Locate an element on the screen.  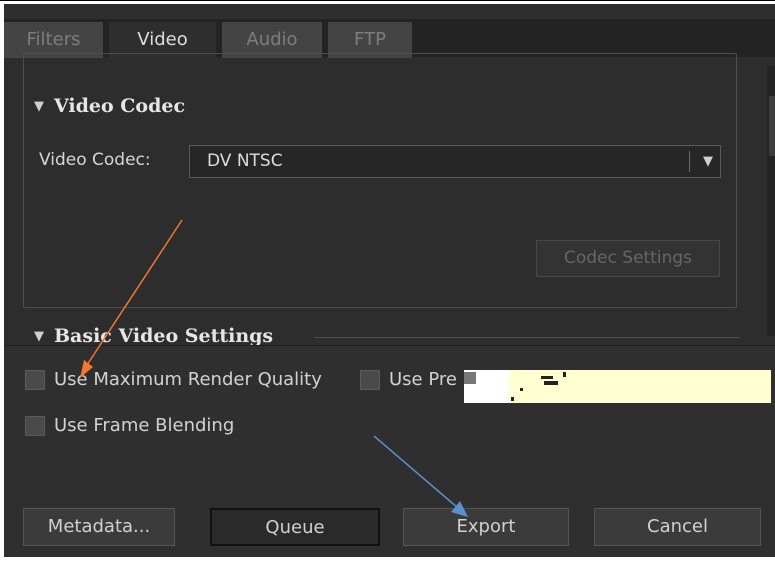
dropdown-divider is located at coordinates (689, 161).